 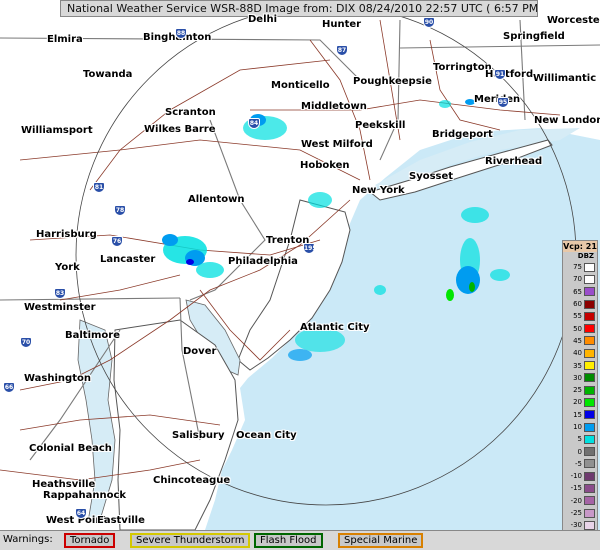 I want to click on city-label: Heathsville, so click(x=64, y=484).